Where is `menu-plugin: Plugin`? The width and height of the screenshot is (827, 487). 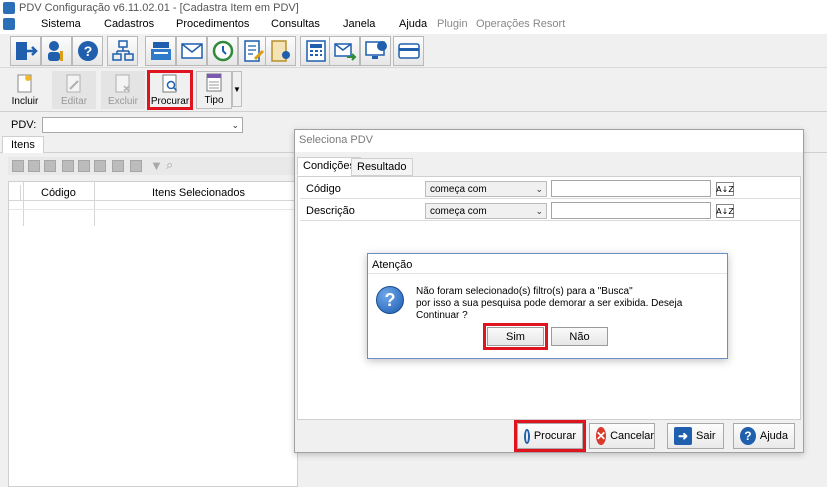
menu-plugin: Plugin is located at coordinates (452, 24).